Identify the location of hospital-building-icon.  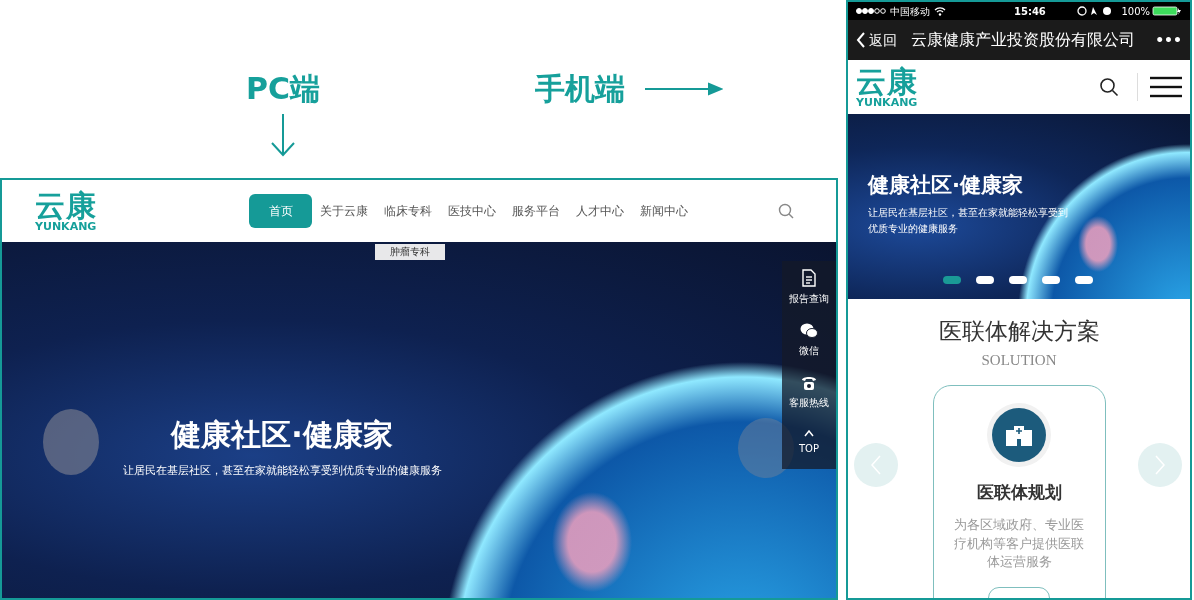
(1019, 435).